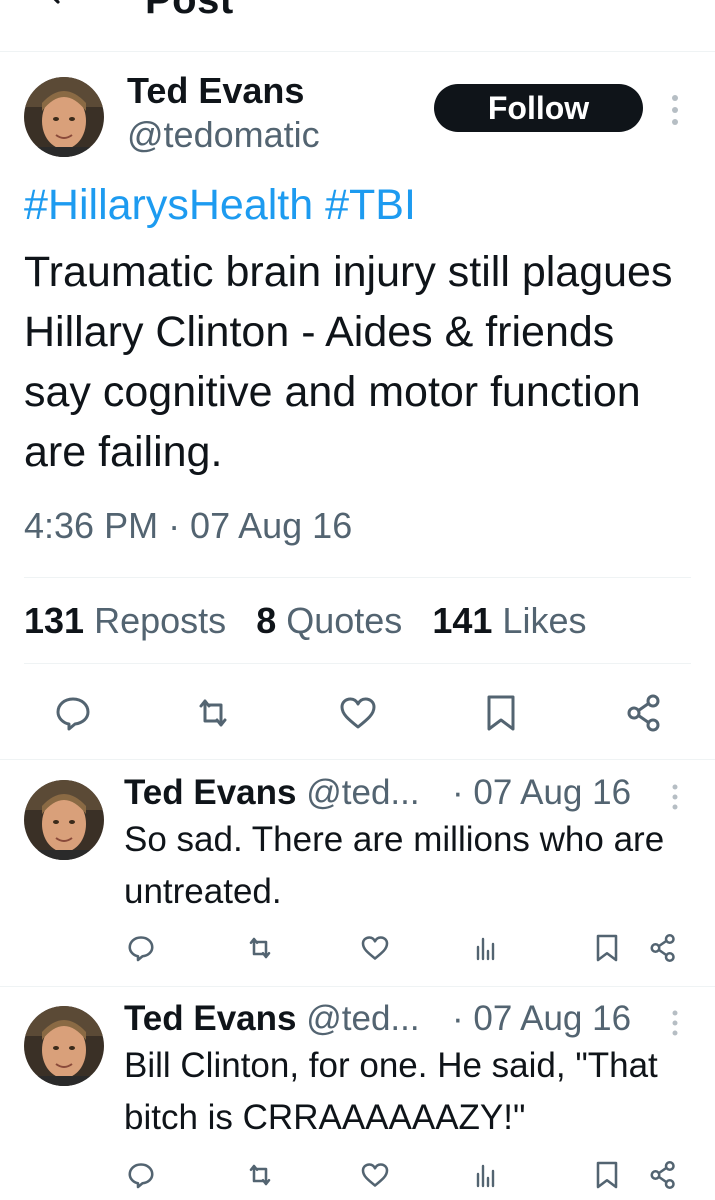 The width and height of the screenshot is (715, 1200). I want to click on likes-stat: 141 Likes, so click(509, 621).